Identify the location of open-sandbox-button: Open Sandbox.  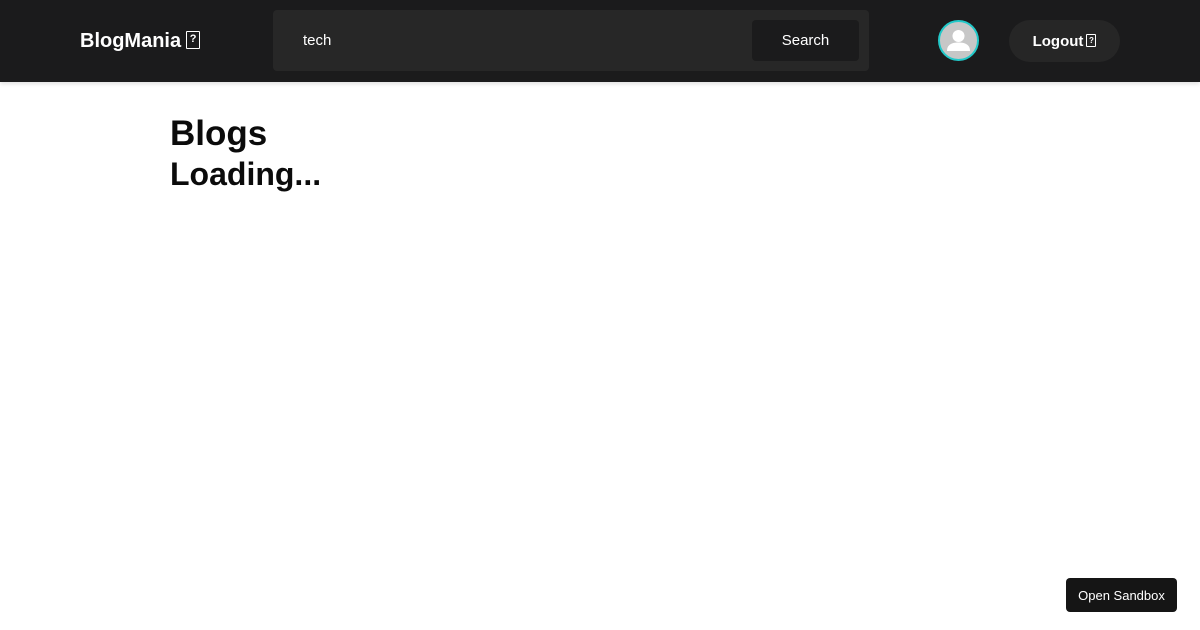
(1121, 595).